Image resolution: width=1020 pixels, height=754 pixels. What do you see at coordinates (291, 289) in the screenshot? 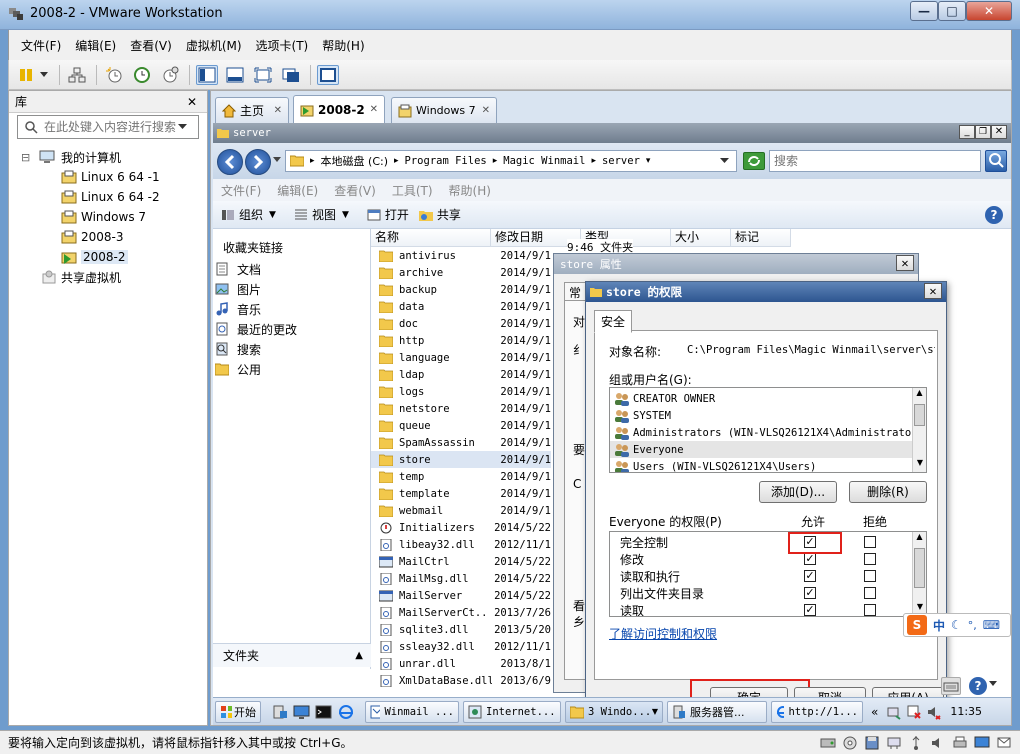
I see `nav-item-pictures: 图片` at bounding box center [291, 289].